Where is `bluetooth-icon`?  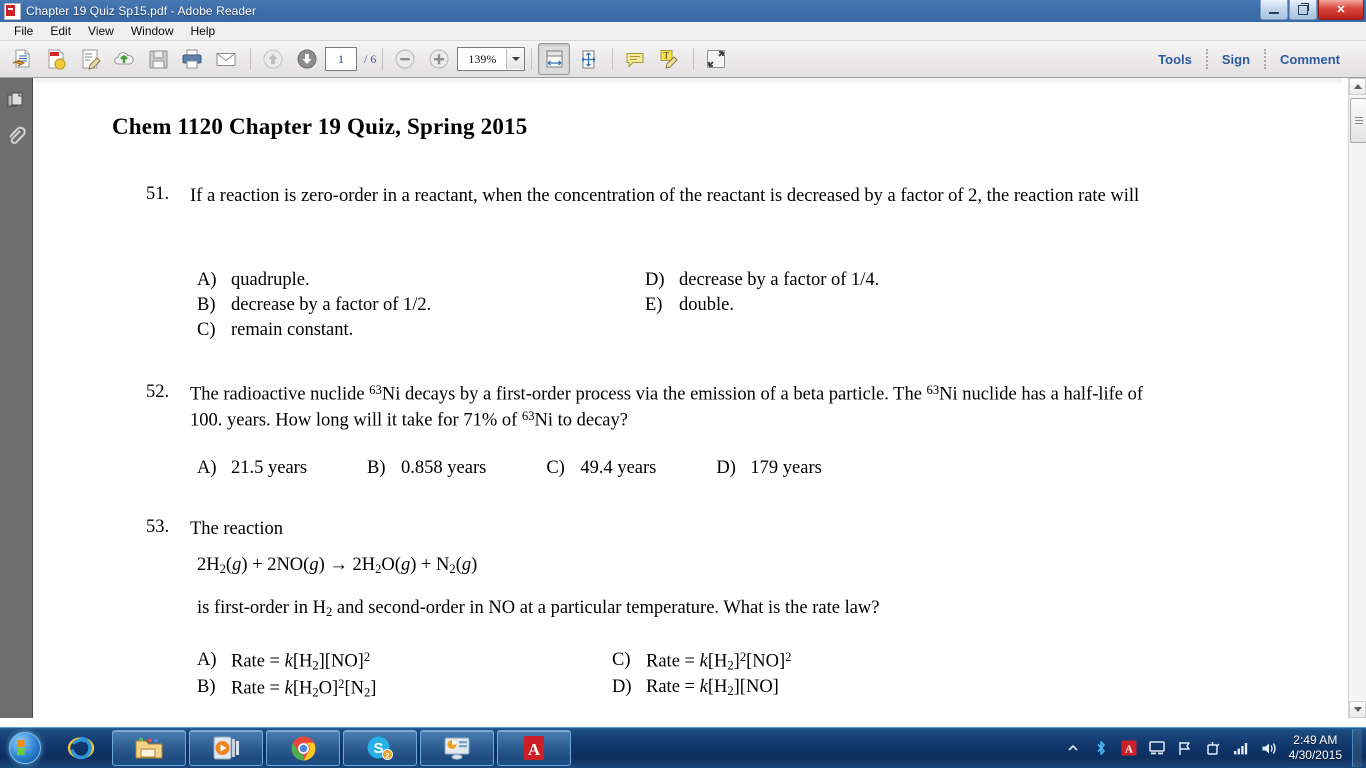
bluetooth-icon is located at coordinates (1101, 748).